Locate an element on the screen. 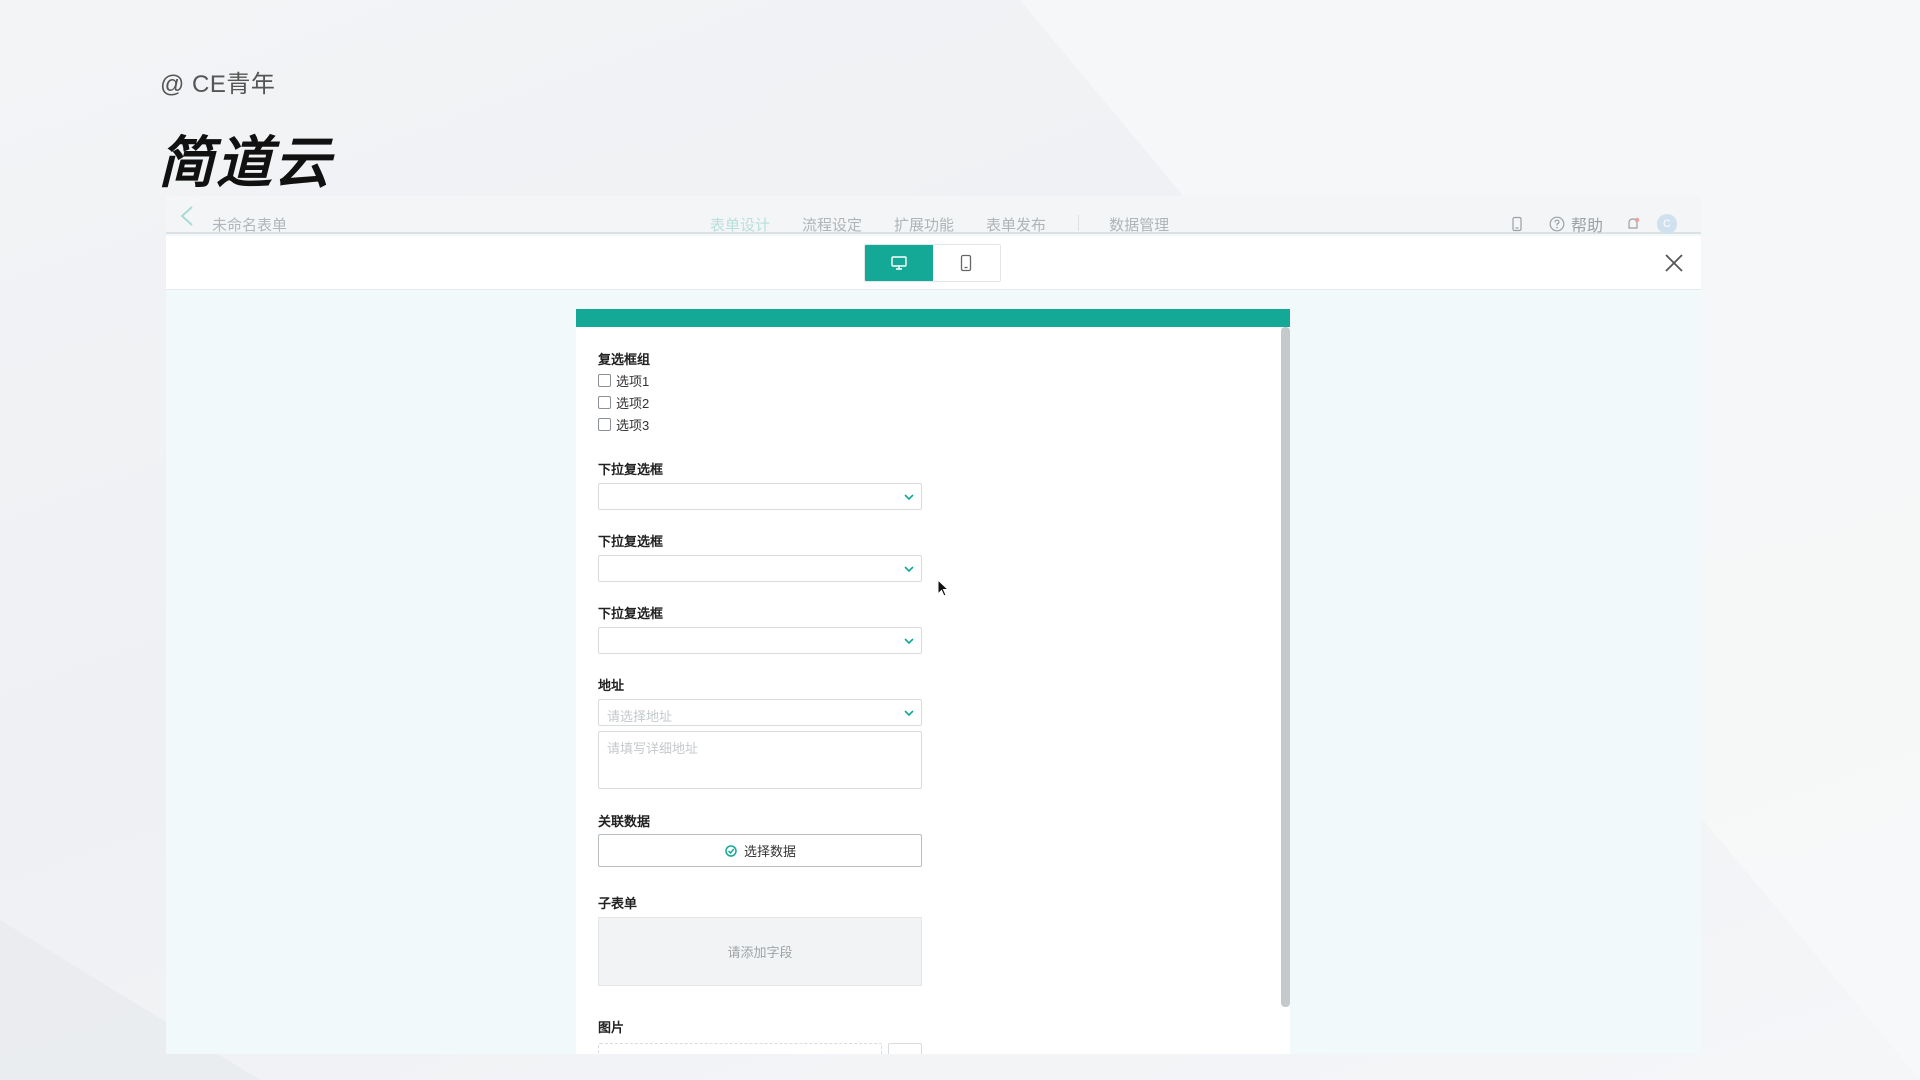  help-icon is located at coordinates (1557, 224).